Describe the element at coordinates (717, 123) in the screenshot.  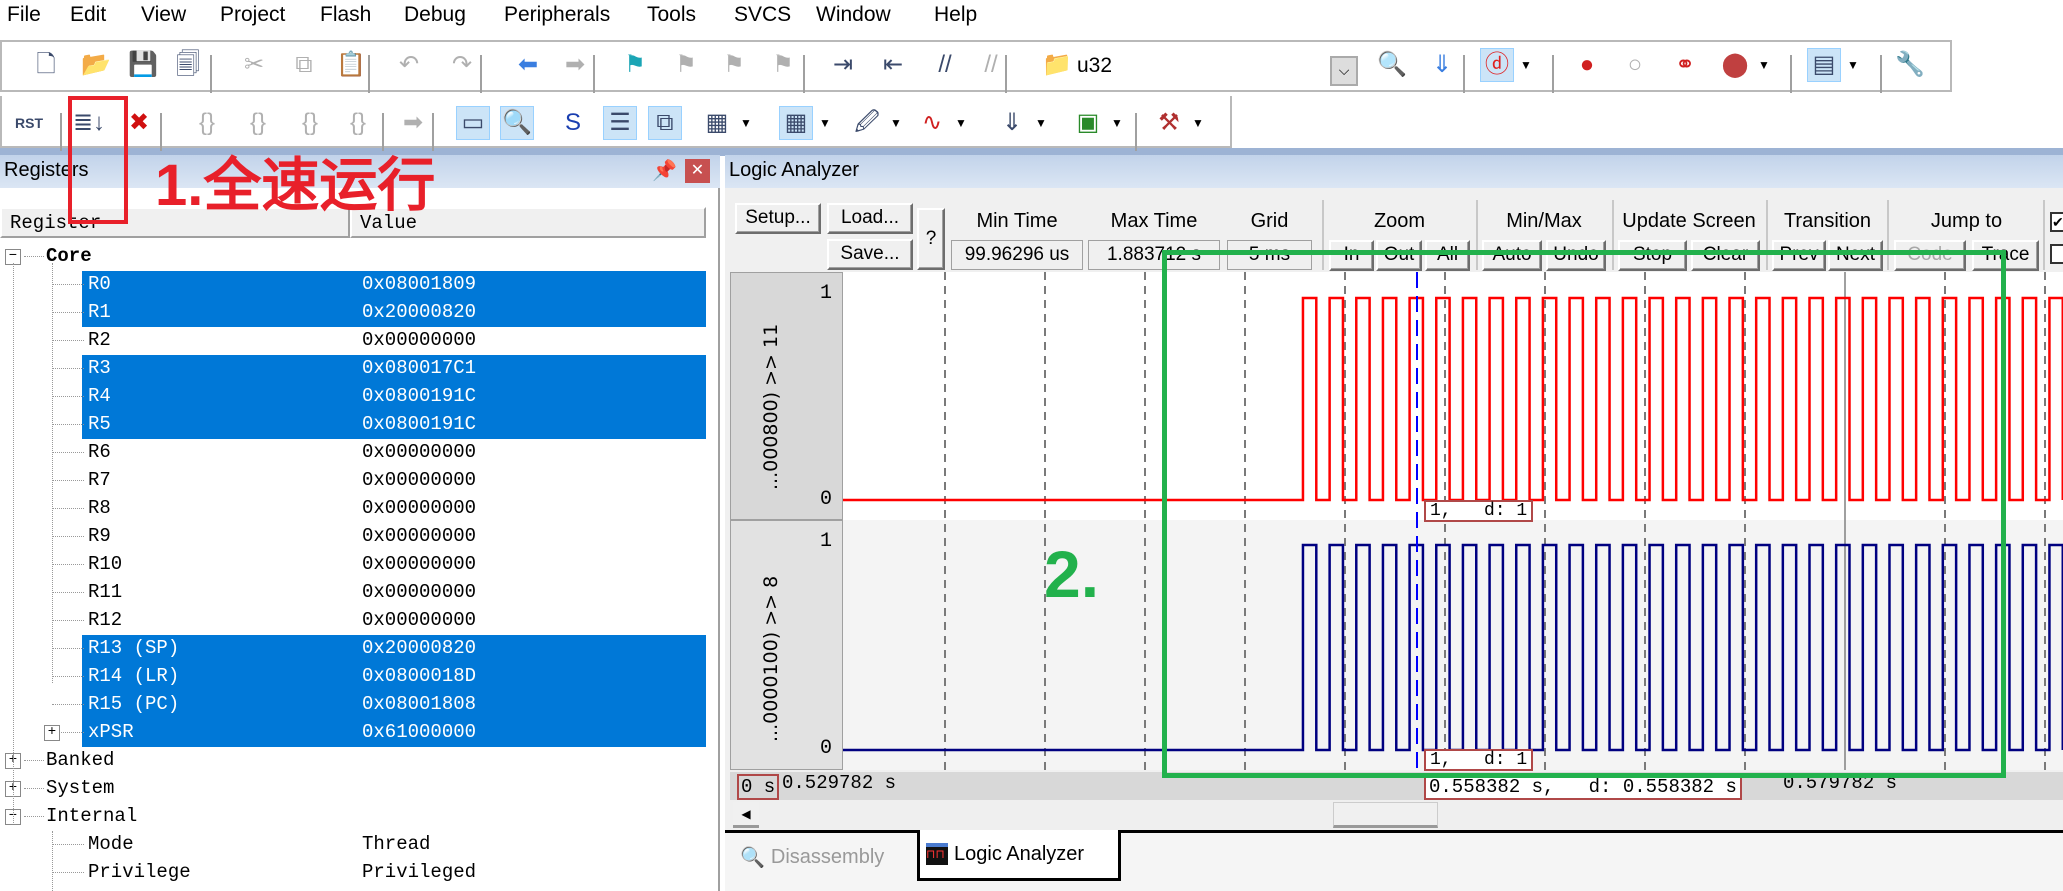
I see `watch-window-icon: ▦` at that location.